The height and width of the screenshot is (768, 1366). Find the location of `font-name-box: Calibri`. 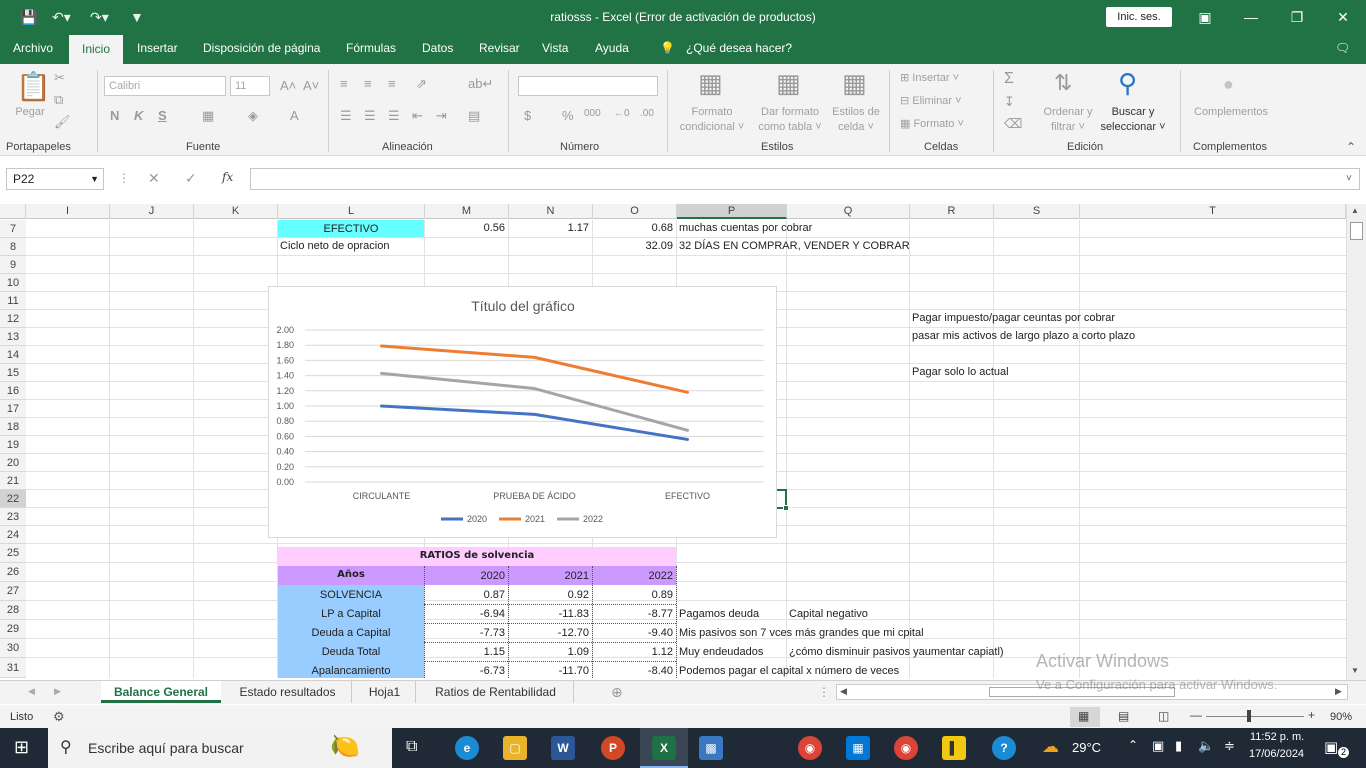

font-name-box: Calibri is located at coordinates (165, 86).